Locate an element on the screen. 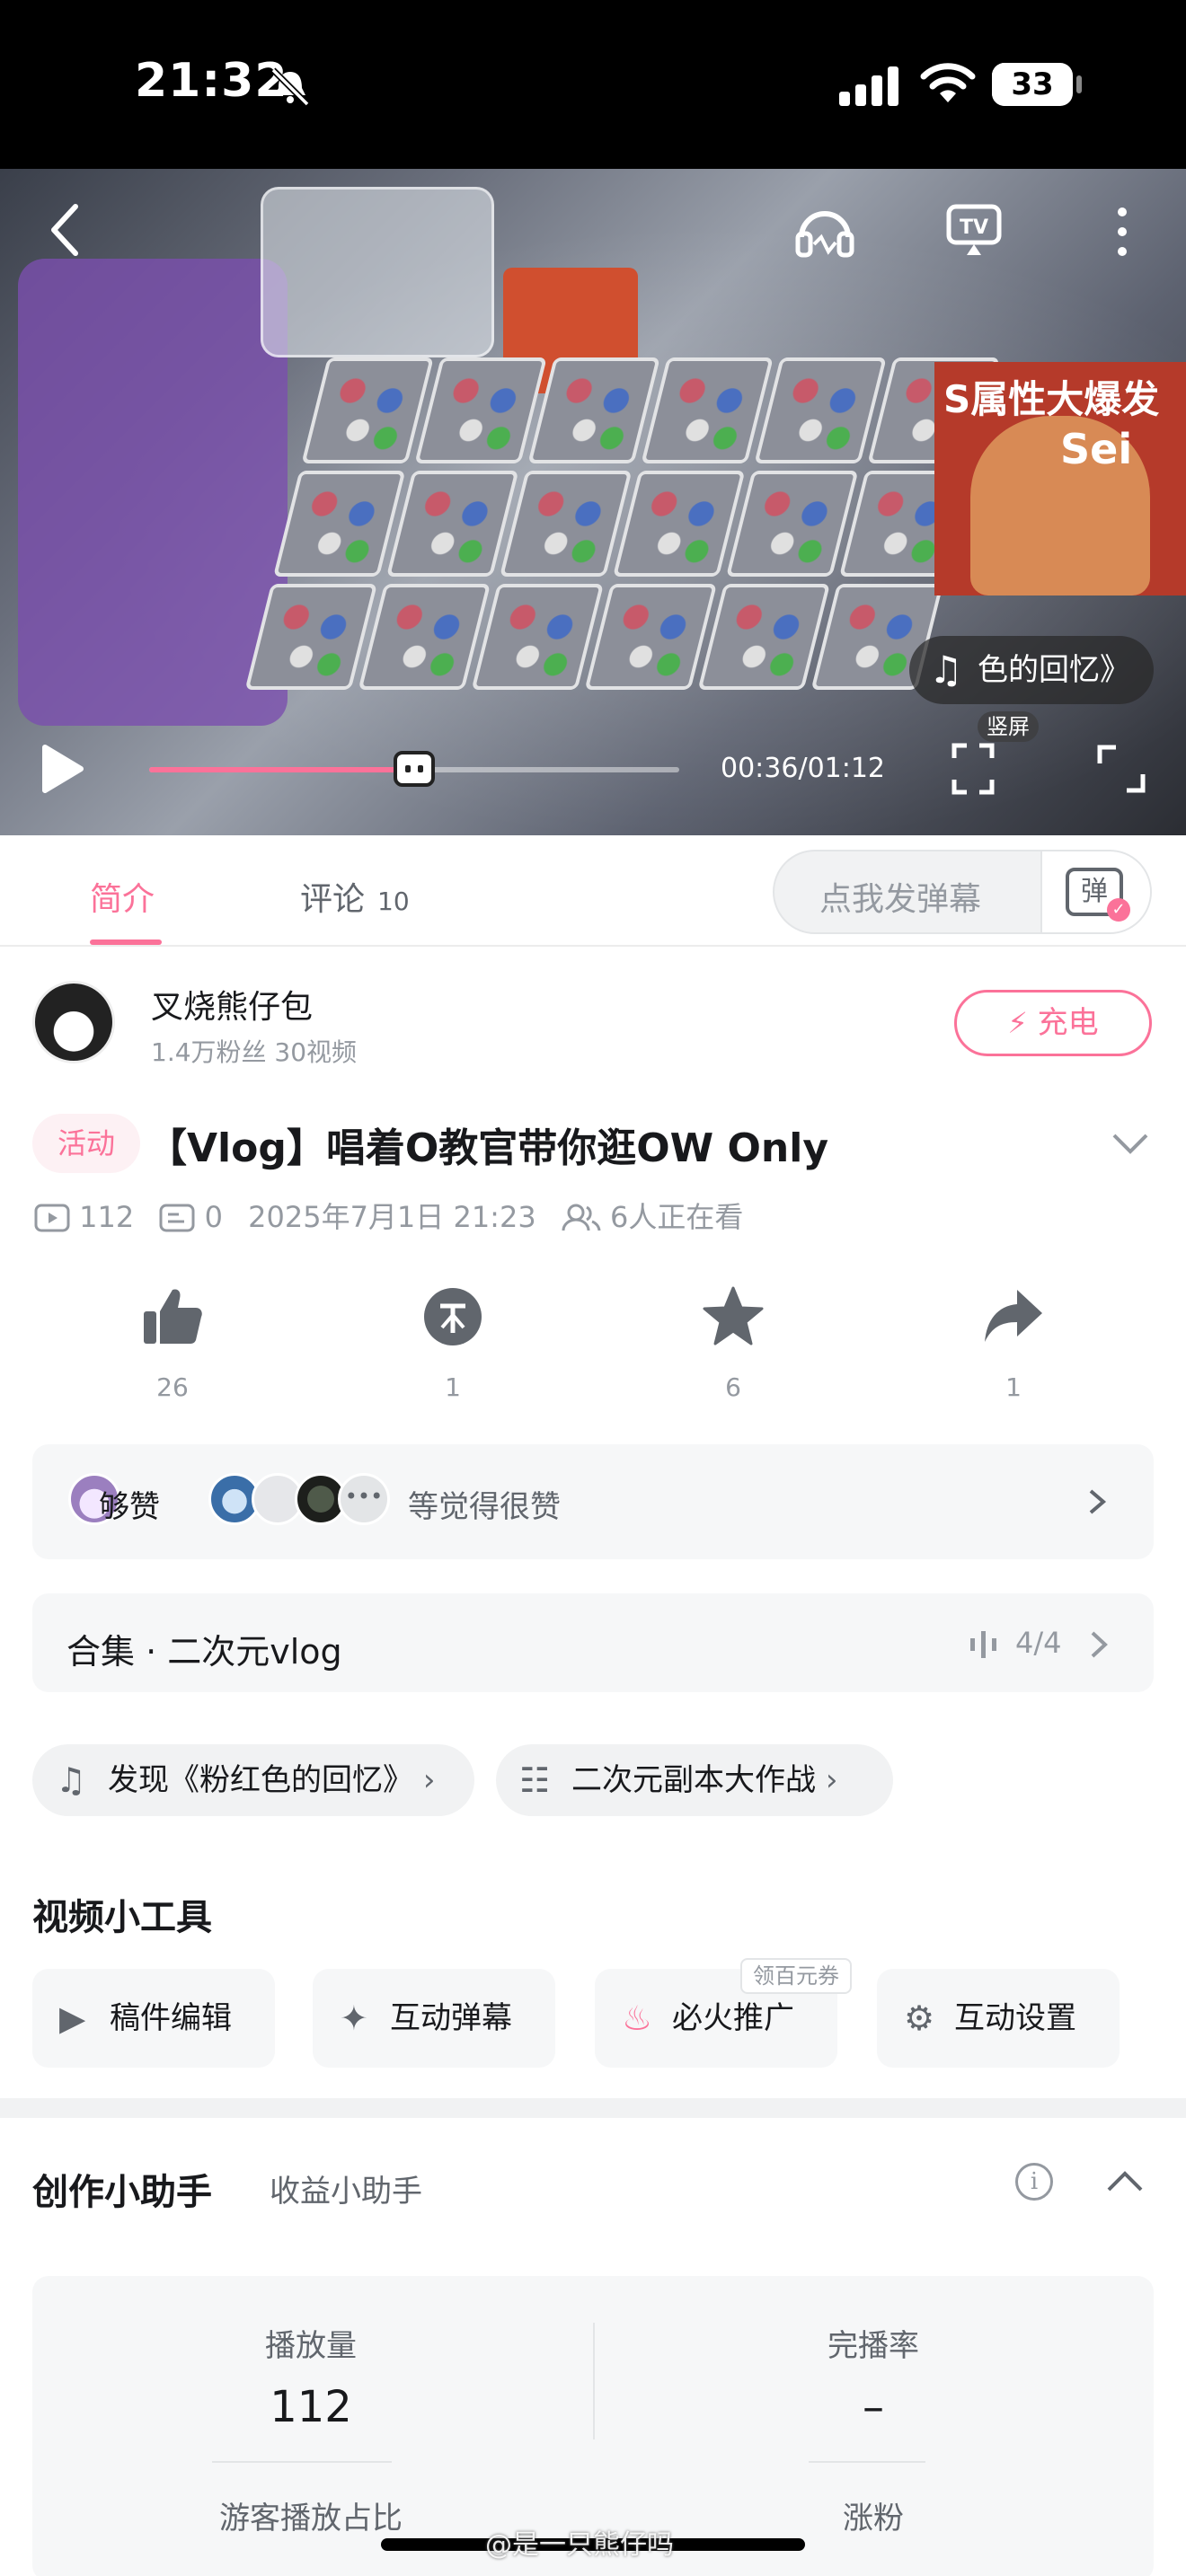 This screenshot has width=1186, height=2576. liked-chevron-right-icon is located at coordinates (1098, 1501).